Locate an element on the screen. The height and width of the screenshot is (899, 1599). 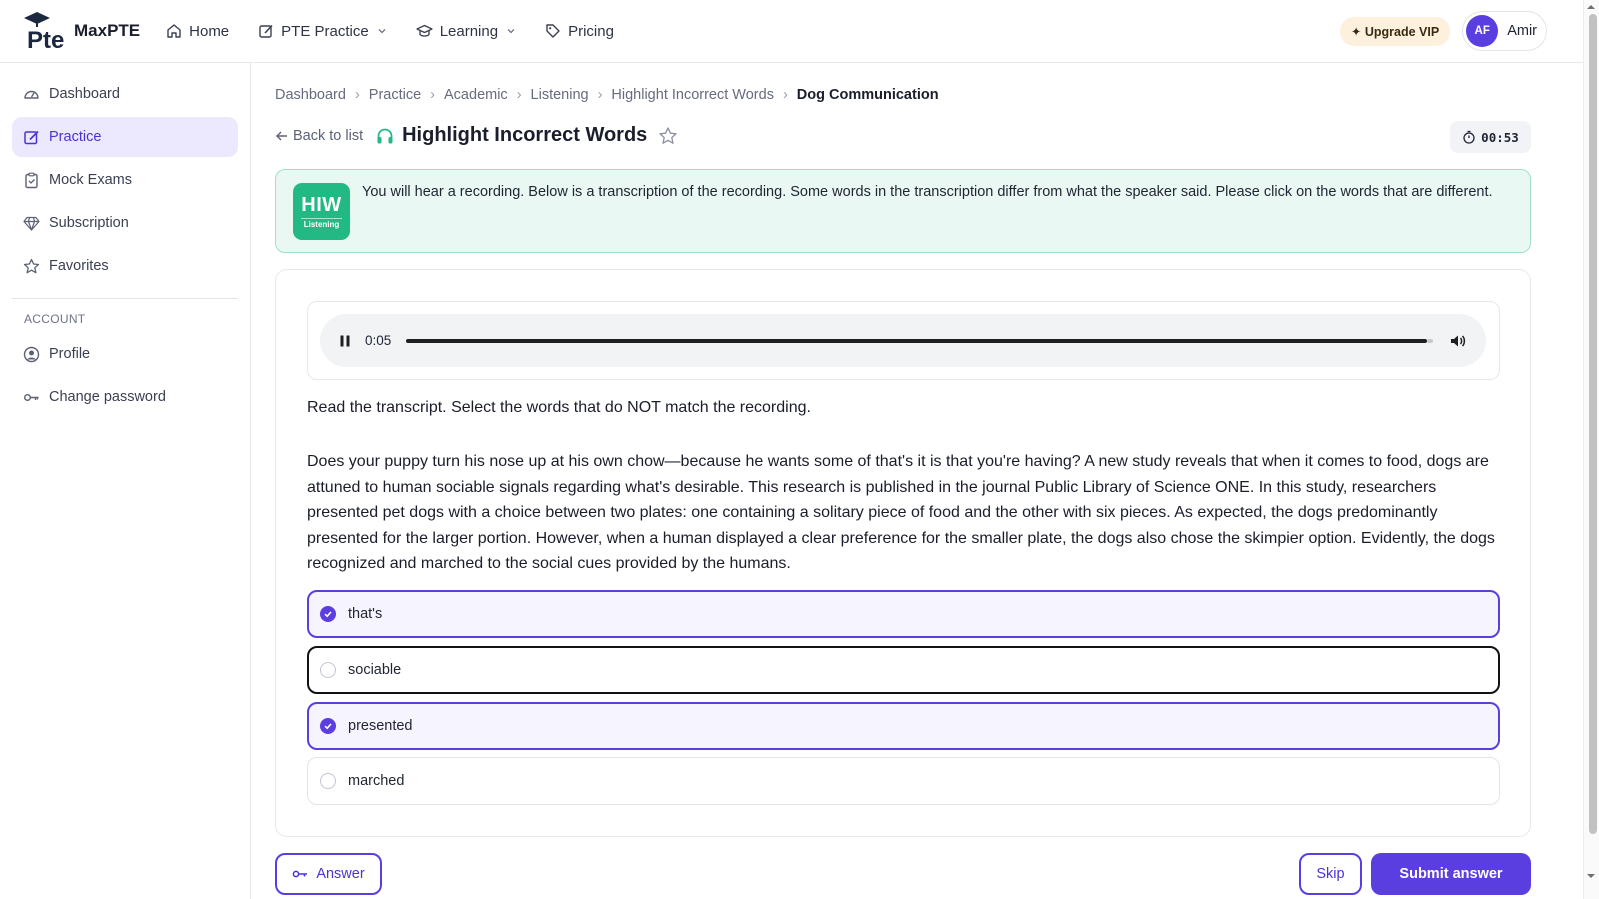
option-label: sociable is located at coordinates (375, 670).